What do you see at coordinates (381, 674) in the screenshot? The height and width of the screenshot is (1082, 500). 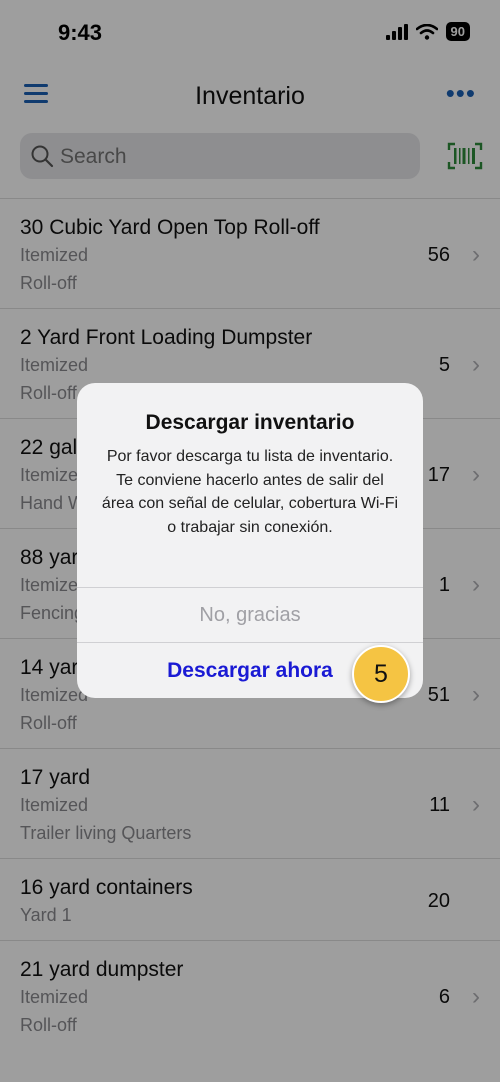 I see `step-number-badge: 5` at bounding box center [381, 674].